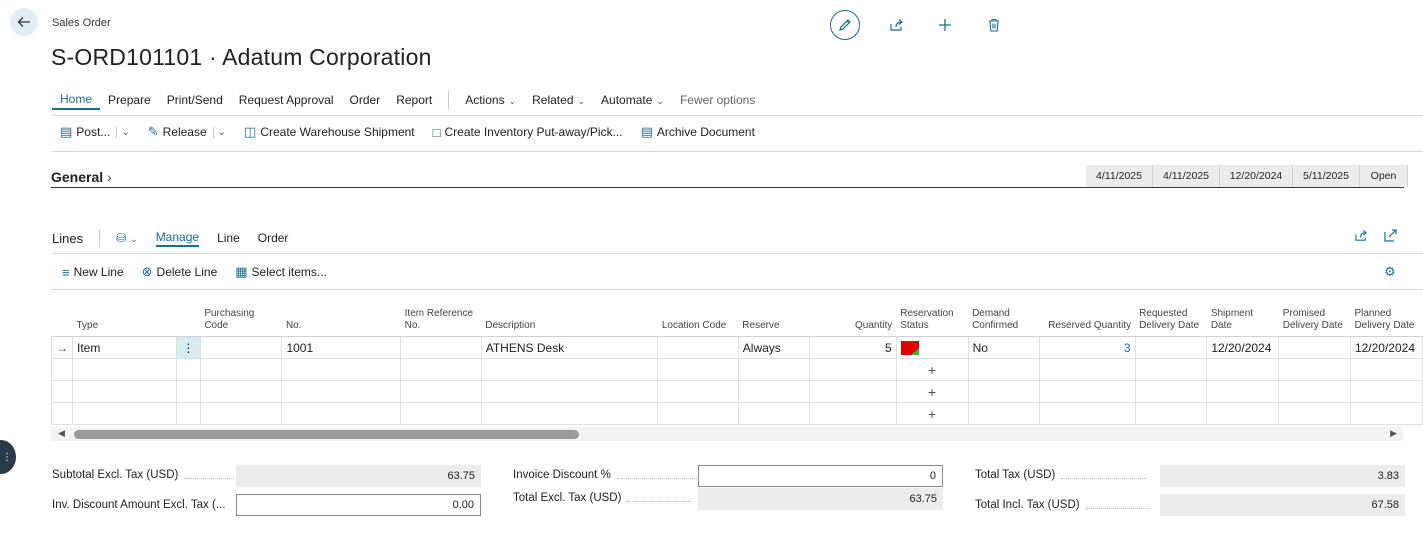 This screenshot has height=550, width=1423. What do you see at coordinates (774, 347) in the screenshot?
I see `cell-reserve: Always` at bounding box center [774, 347].